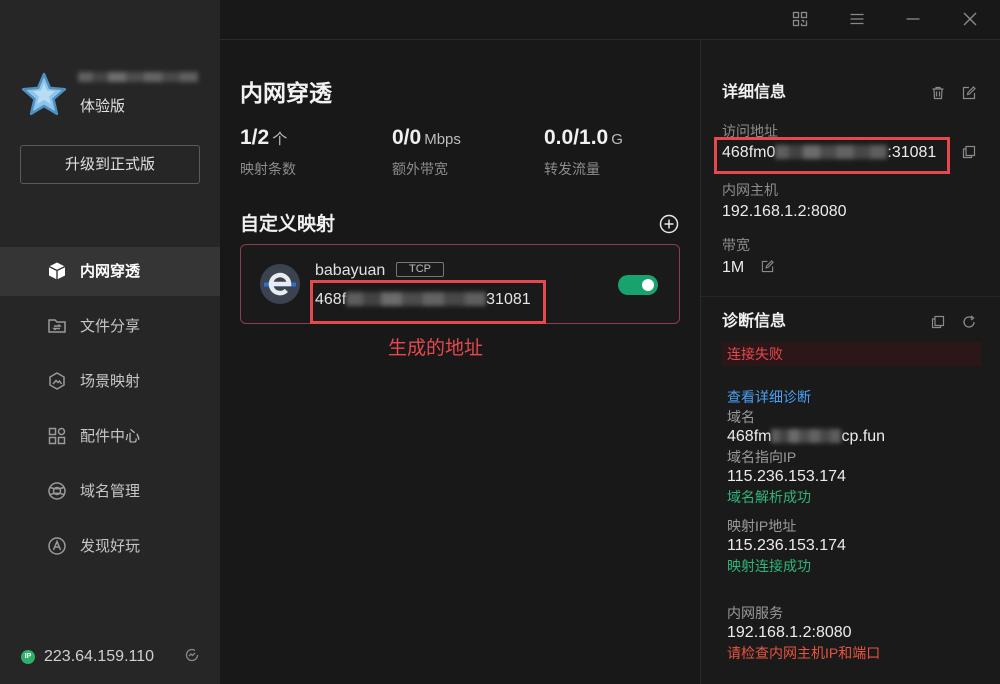  I want to click on stat-traffic: 0.0/1.0 G 转发流量, so click(583, 152).